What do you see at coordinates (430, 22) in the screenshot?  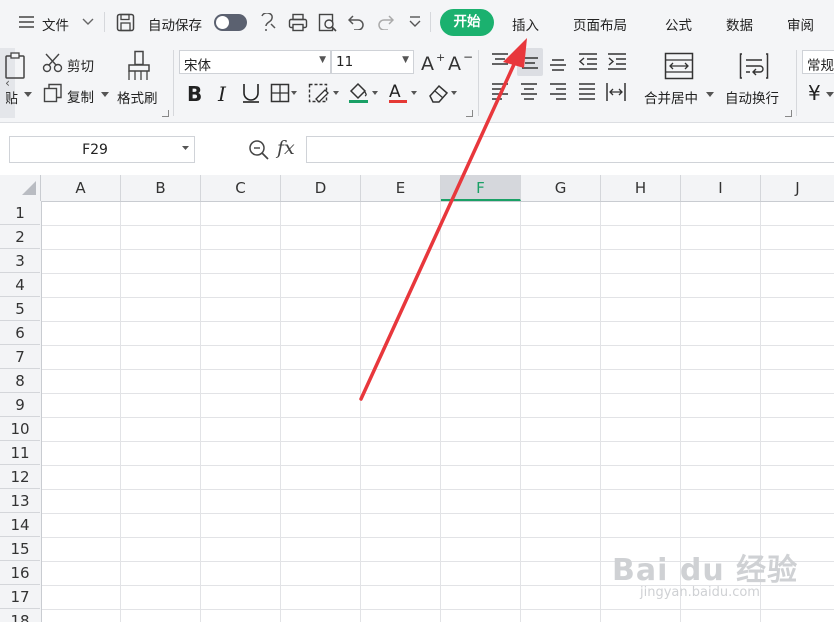 I see `divider` at bounding box center [430, 22].